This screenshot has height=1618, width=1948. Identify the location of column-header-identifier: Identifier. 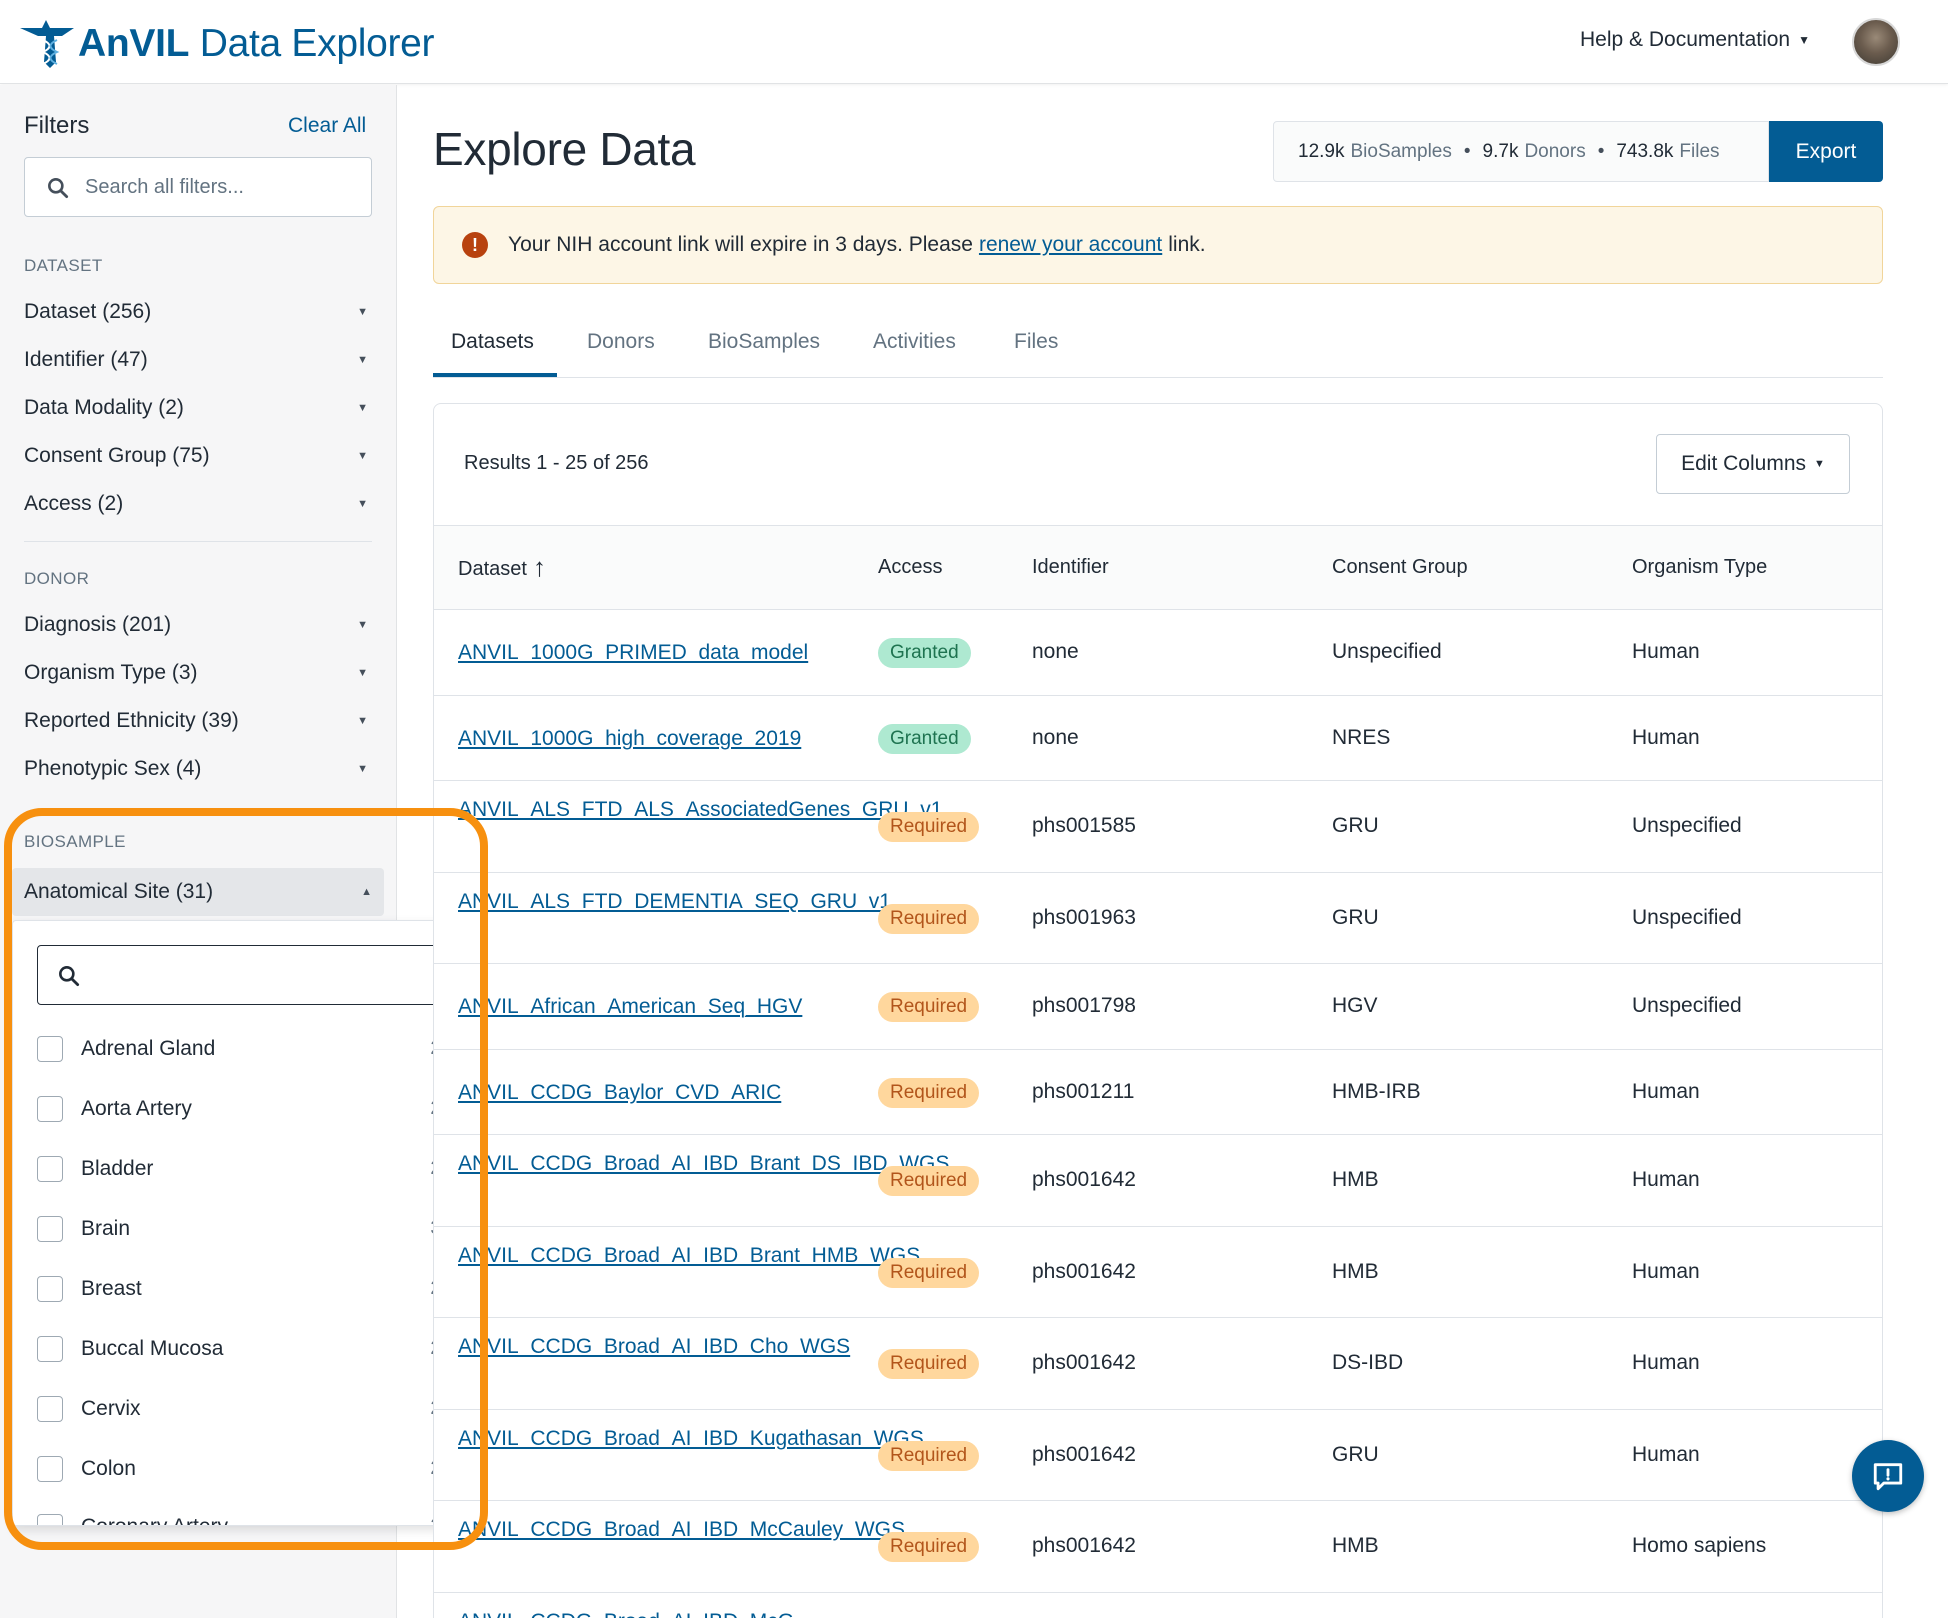
(1070, 567).